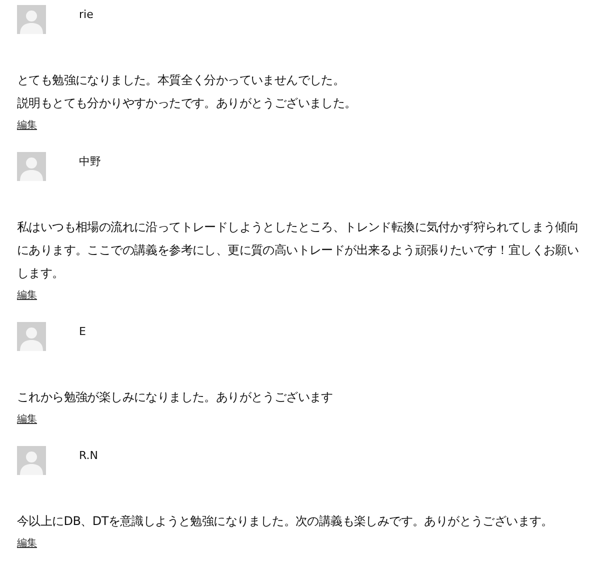  What do you see at coordinates (298, 250) in the screenshot?
I see `comment-text: 私はいつも相場の流れに沿ってトレードしようとしたところ、トレンド転換に気付かず狩られてしまう傾向にあります。ここでの講義を参考にし、更に質の高いトレードが出来るよう頑張りたいです！宜しくお願いします。` at bounding box center [298, 250].